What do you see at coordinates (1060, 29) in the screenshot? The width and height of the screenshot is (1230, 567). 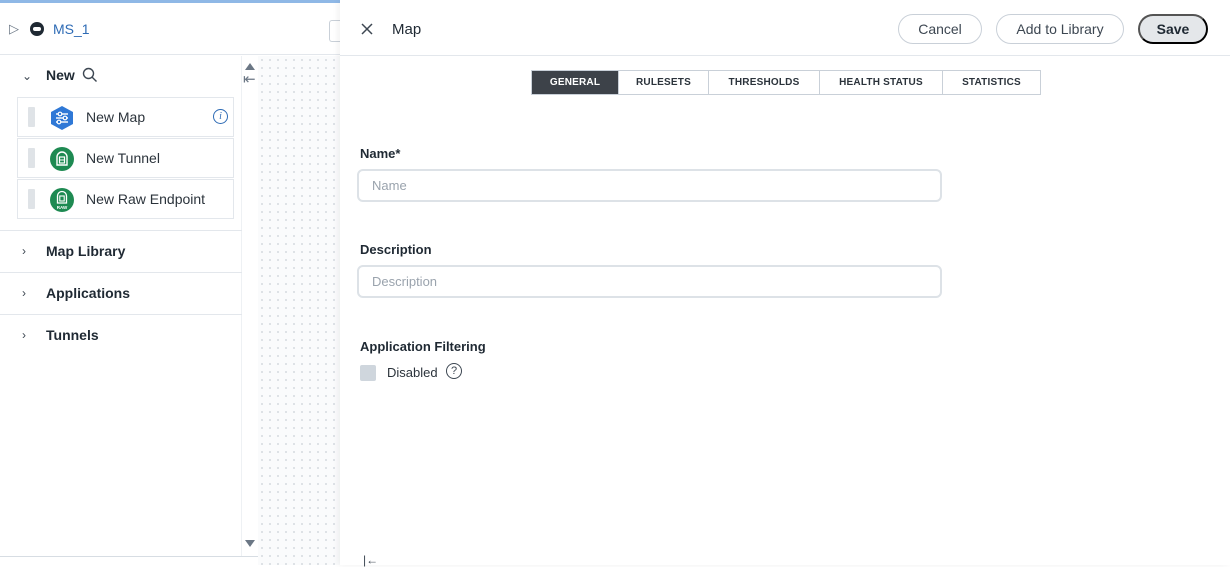 I see `add-to-library-button: Add to Library` at bounding box center [1060, 29].